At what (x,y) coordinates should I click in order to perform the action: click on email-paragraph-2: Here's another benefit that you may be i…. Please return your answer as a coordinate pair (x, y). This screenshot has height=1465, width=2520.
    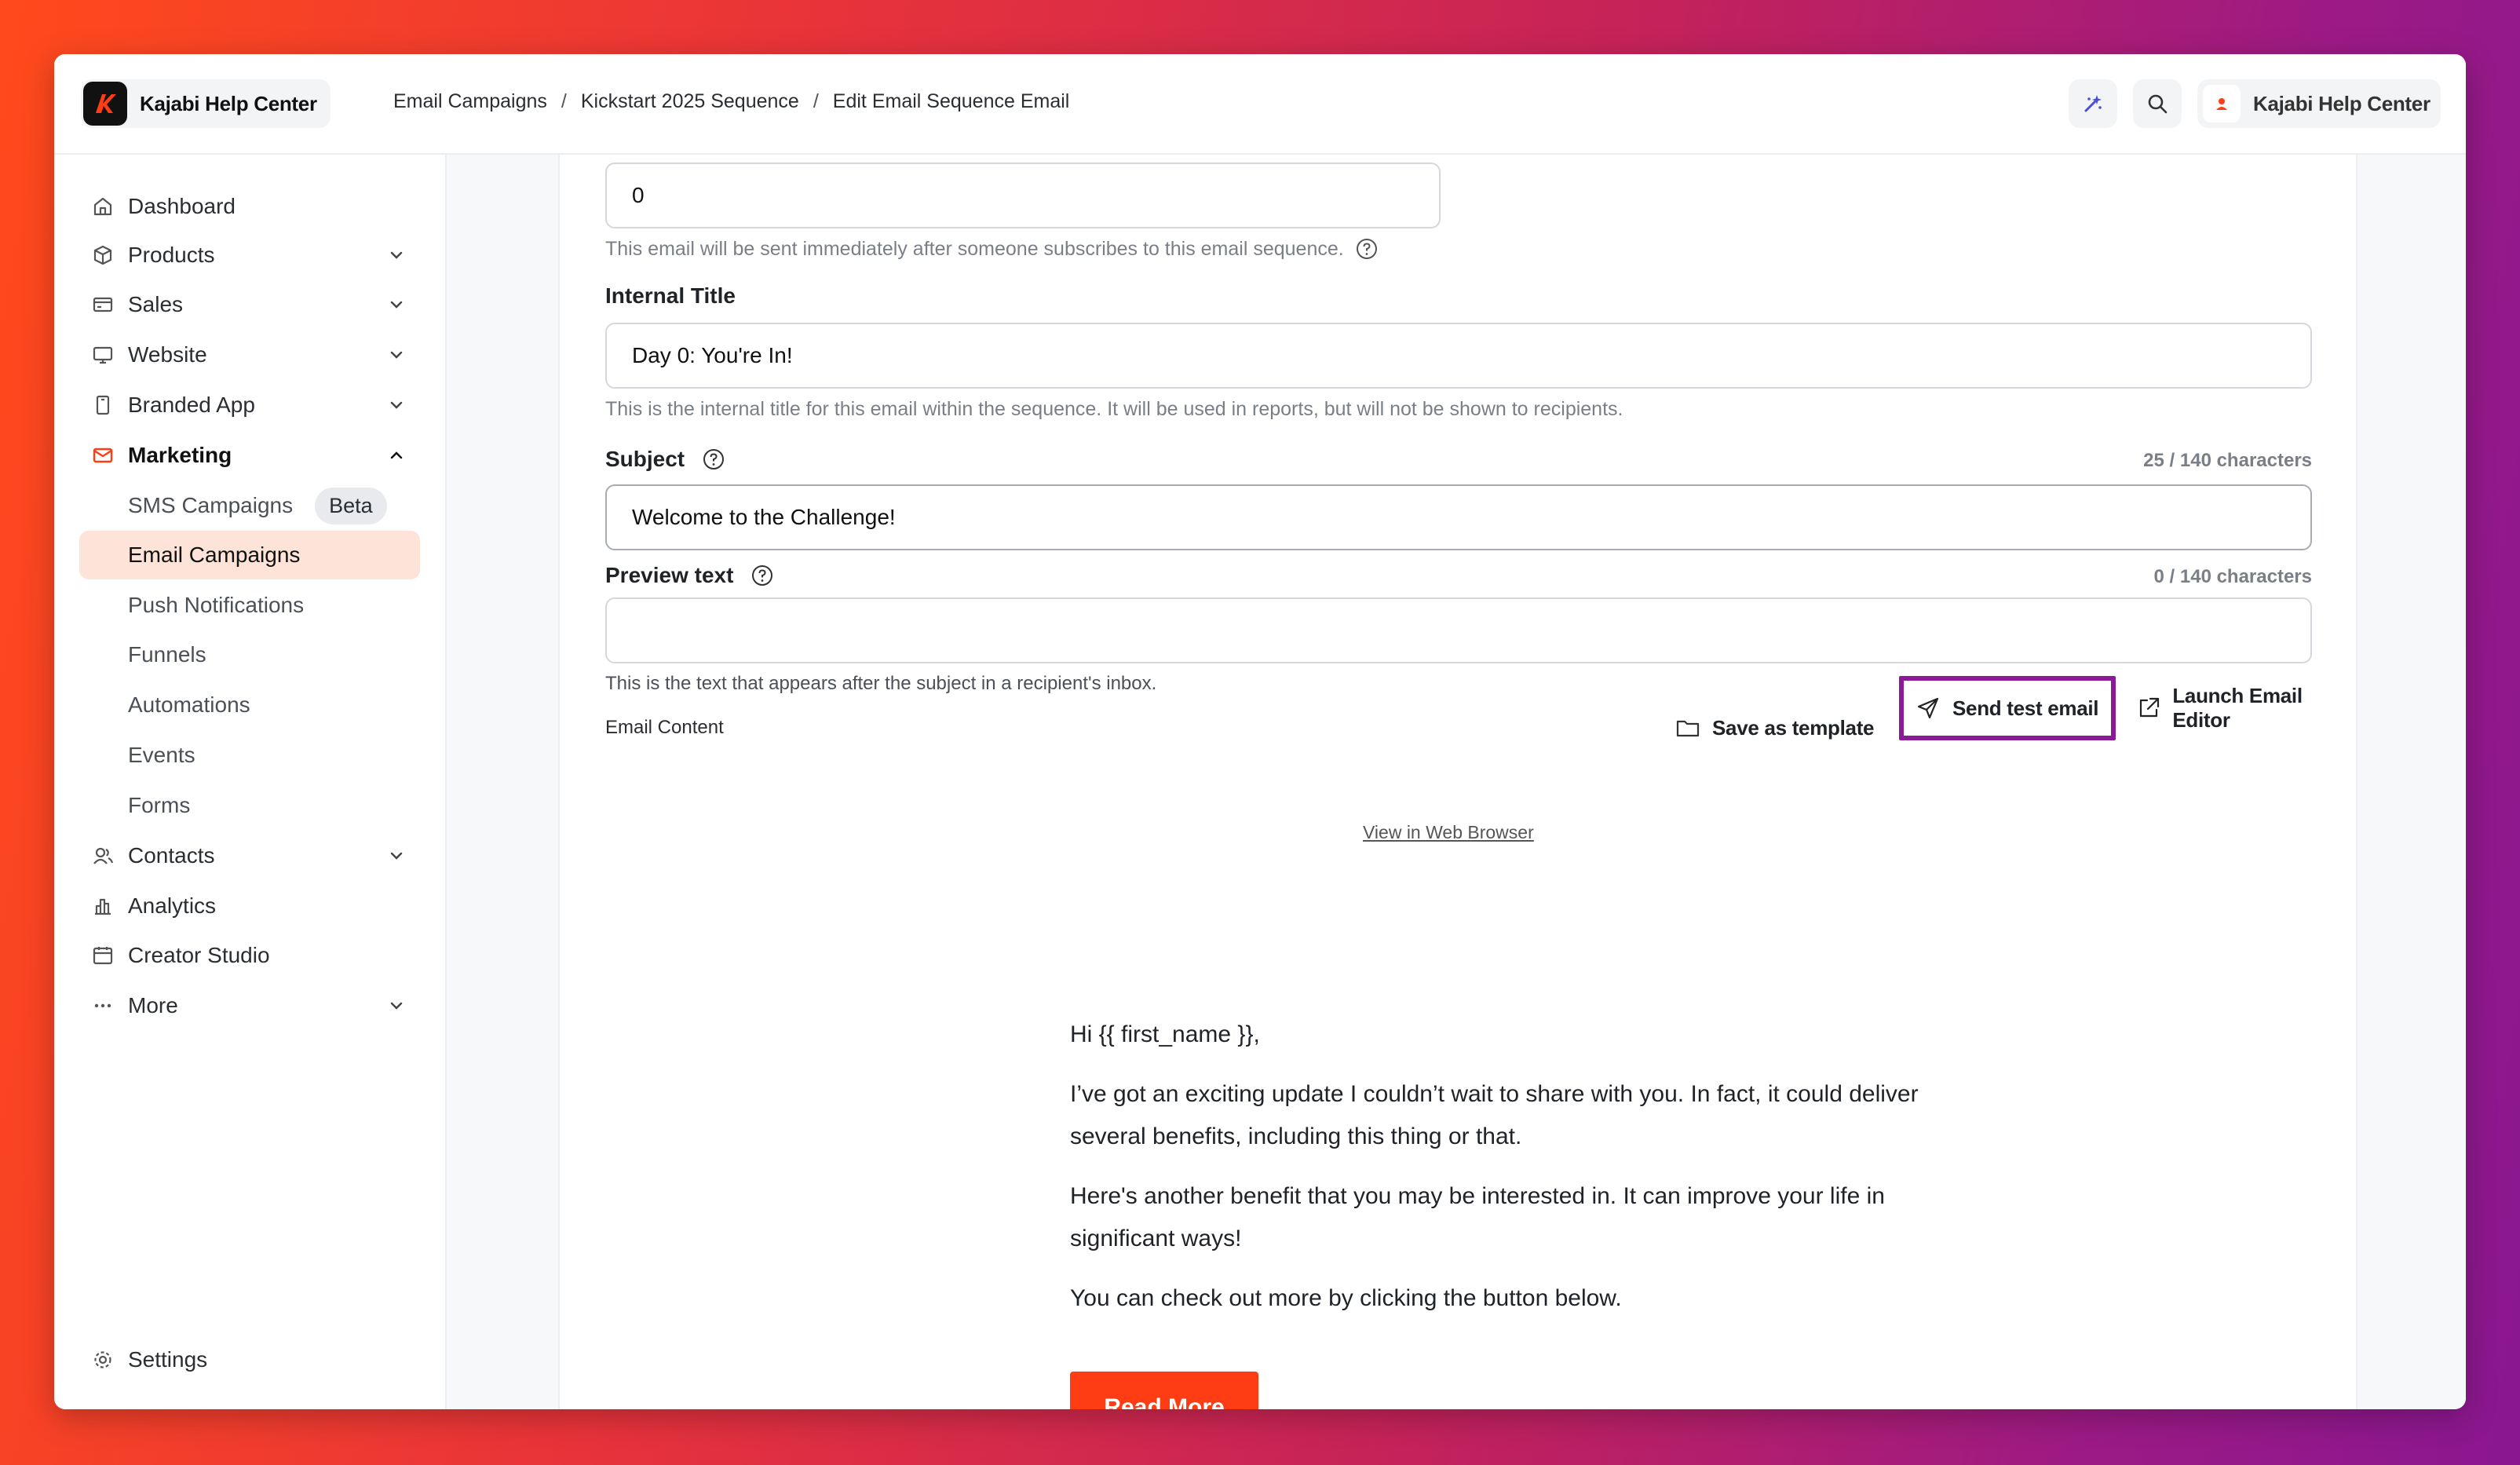
    Looking at the image, I should click on (1477, 1217).